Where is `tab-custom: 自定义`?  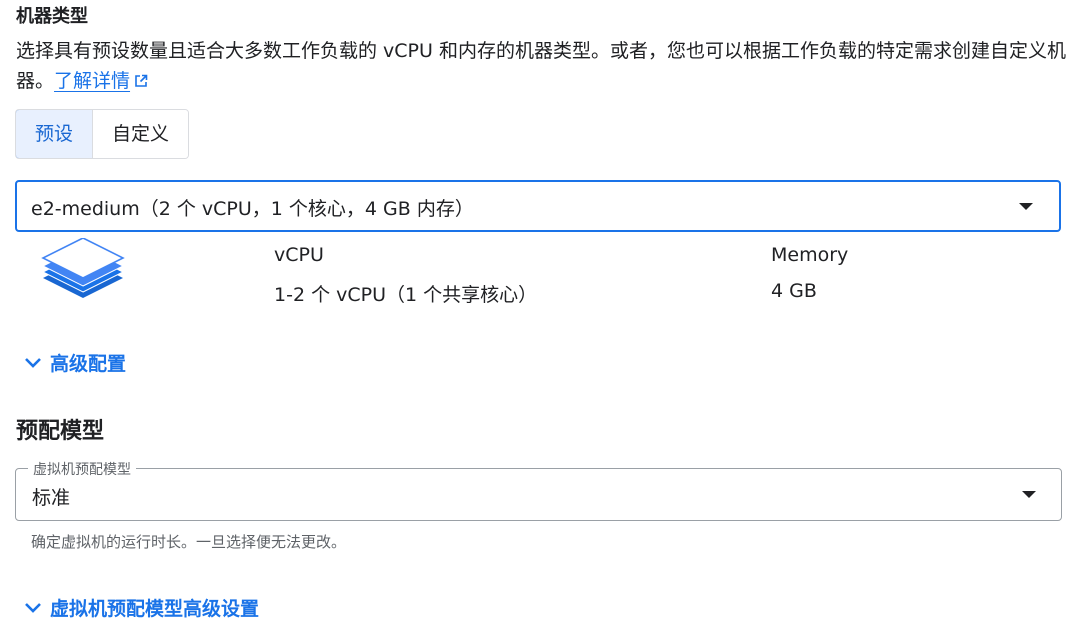
tab-custom: 自定义 is located at coordinates (140, 134).